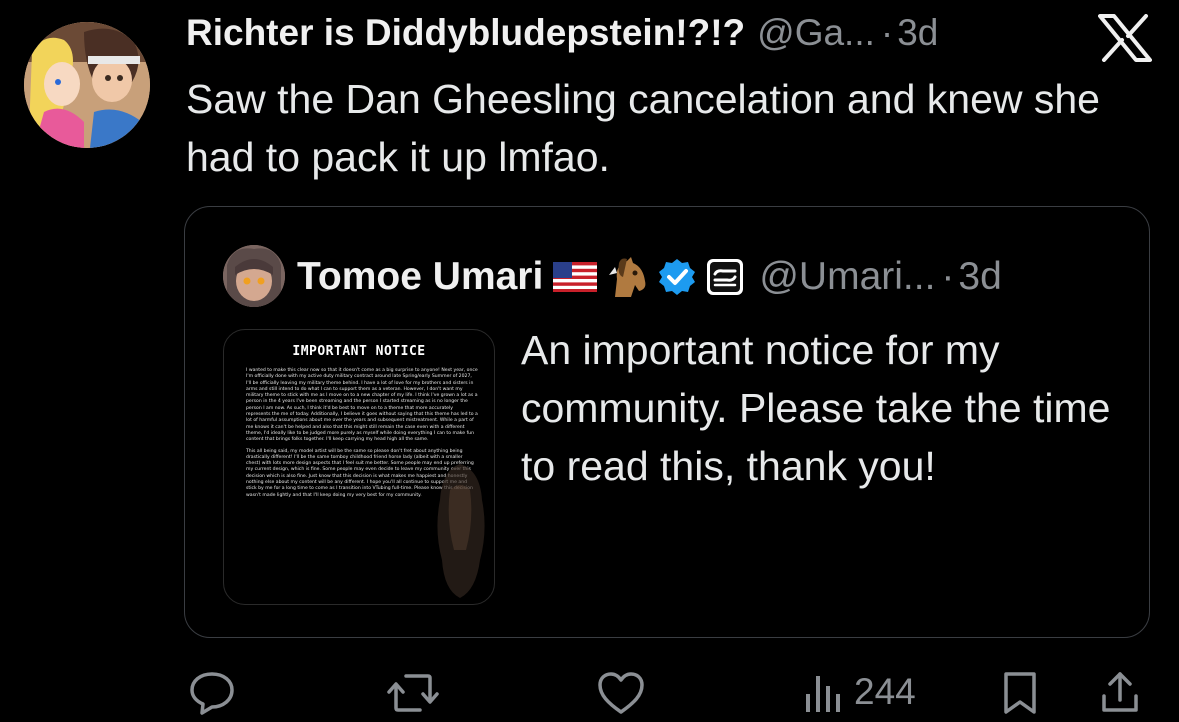 The width and height of the screenshot is (1179, 722). Describe the element at coordinates (917, 33) in the screenshot. I see `tweet-timestamp: 3d` at that location.